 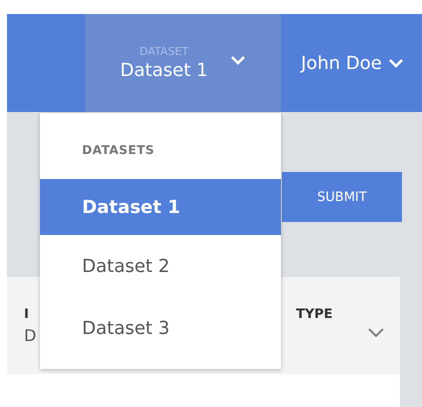 What do you see at coordinates (27, 314) in the screenshot?
I see `field-label: I` at bounding box center [27, 314].